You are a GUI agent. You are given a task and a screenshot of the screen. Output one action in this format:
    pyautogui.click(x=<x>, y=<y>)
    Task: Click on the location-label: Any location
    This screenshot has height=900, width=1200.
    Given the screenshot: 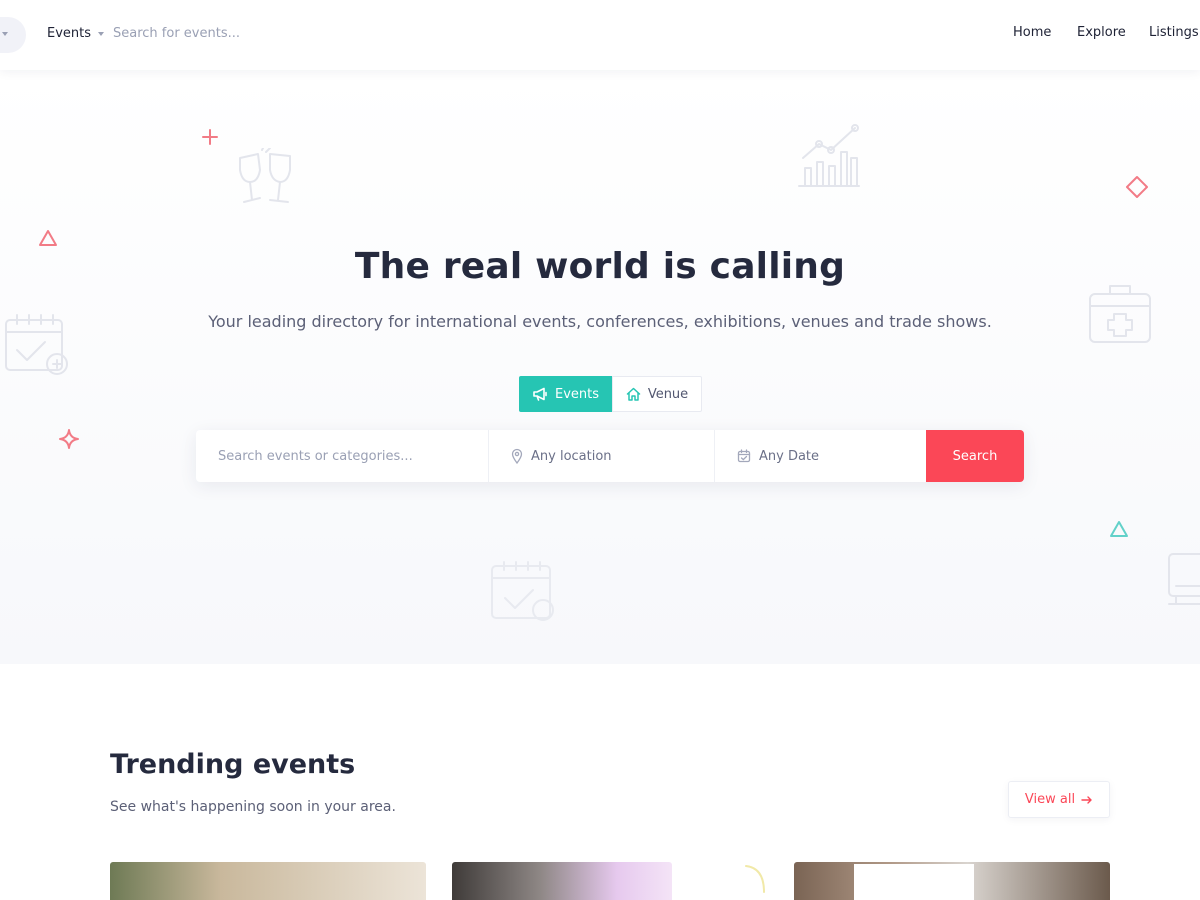 What is the action you would take?
    pyautogui.click(x=571, y=456)
    